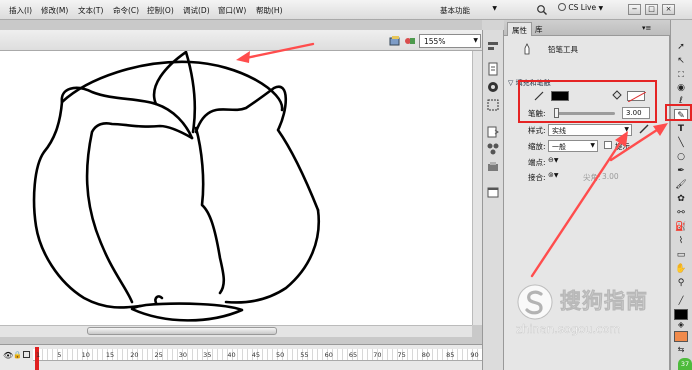 This screenshot has height=370, width=692. What do you see at coordinates (537, 146) in the screenshot?
I see `scale-label: 缩放:` at bounding box center [537, 146].